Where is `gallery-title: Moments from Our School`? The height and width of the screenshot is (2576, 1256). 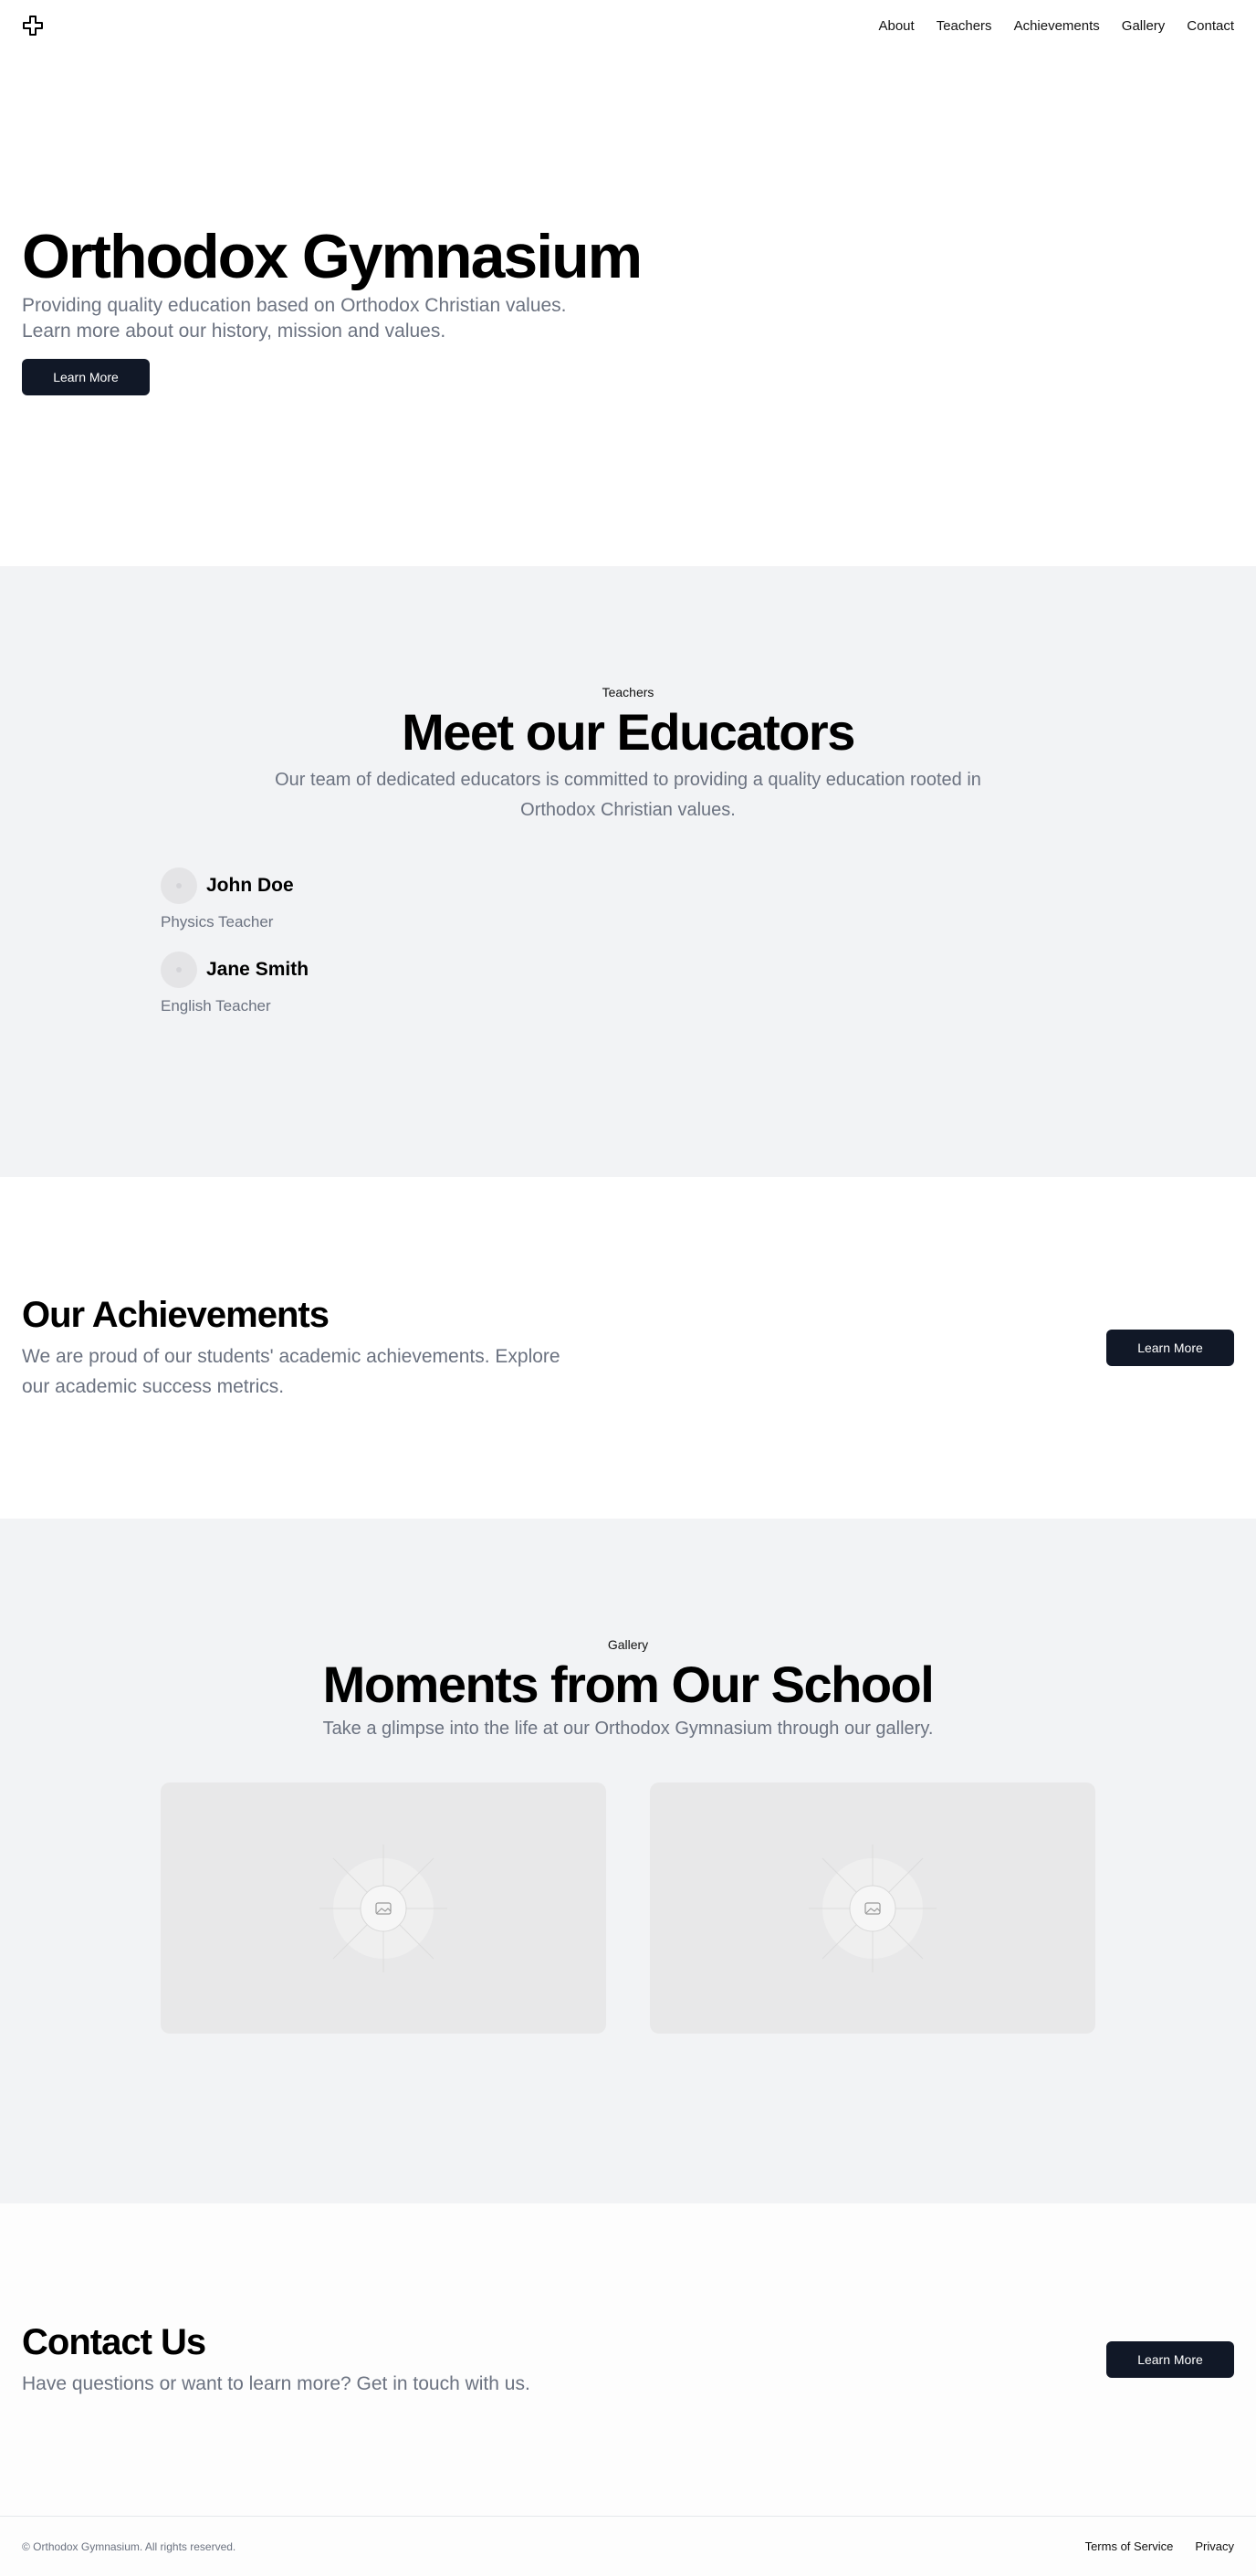 gallery-title: Moments from Our School is located at coordinates (628, 1684).